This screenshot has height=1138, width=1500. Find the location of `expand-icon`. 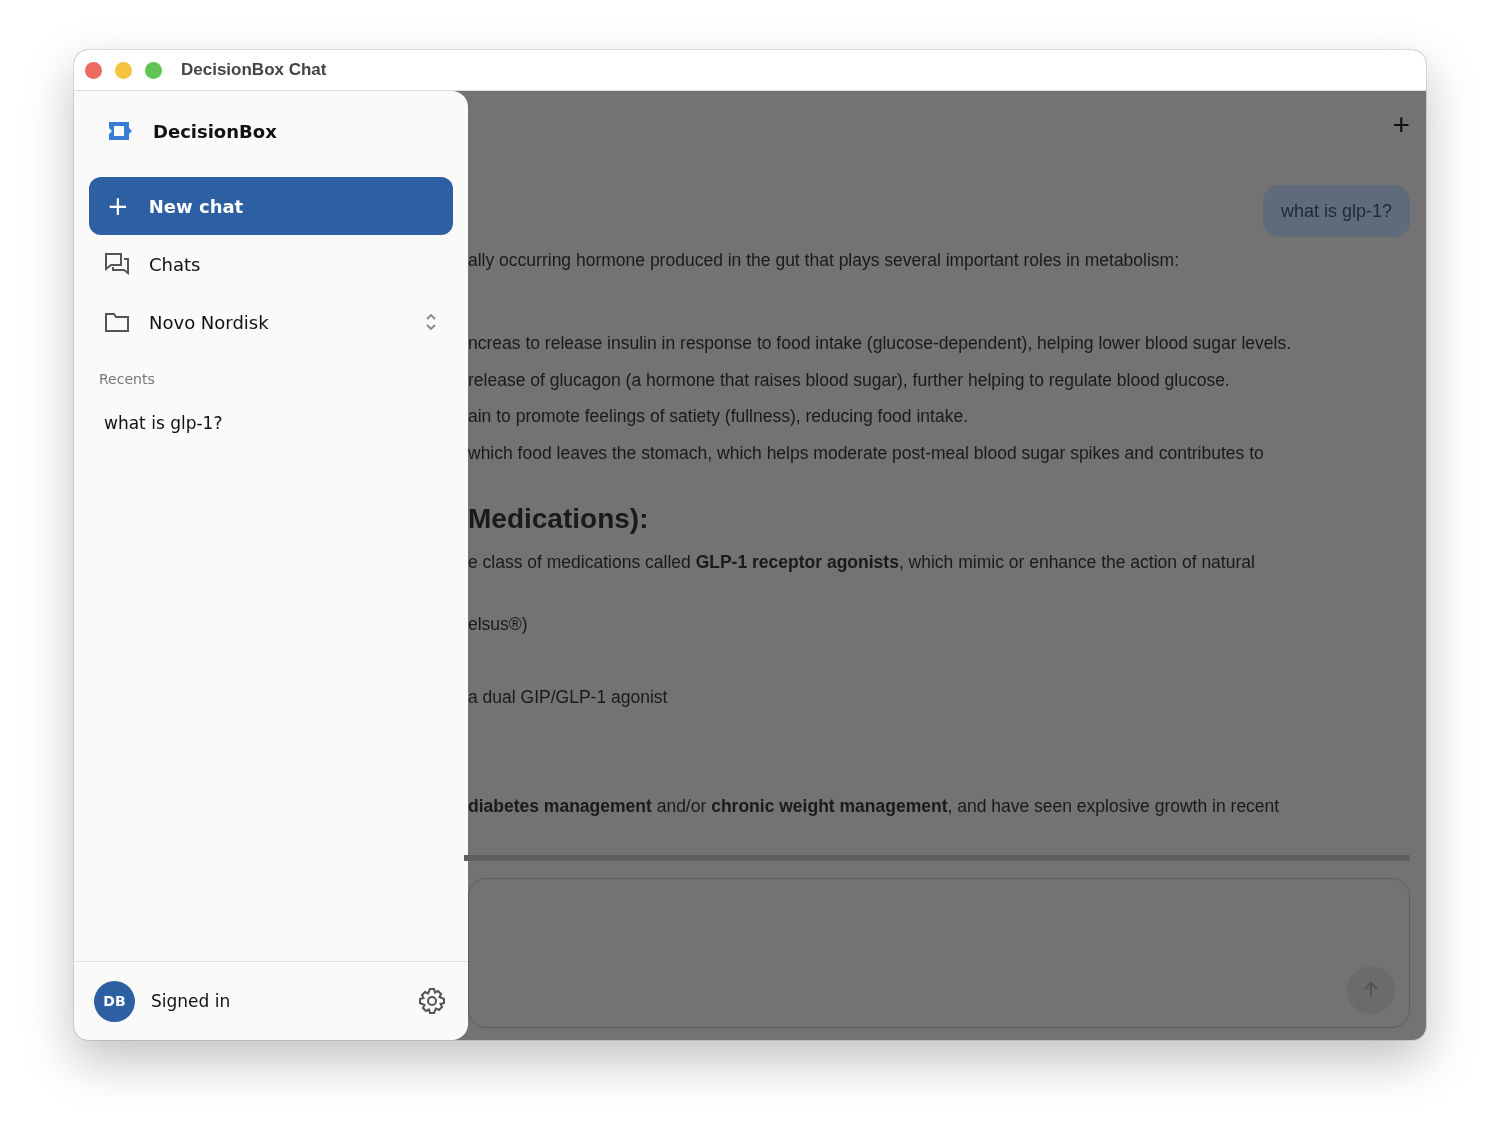

expand-icon is located at coordinates (431, 322).